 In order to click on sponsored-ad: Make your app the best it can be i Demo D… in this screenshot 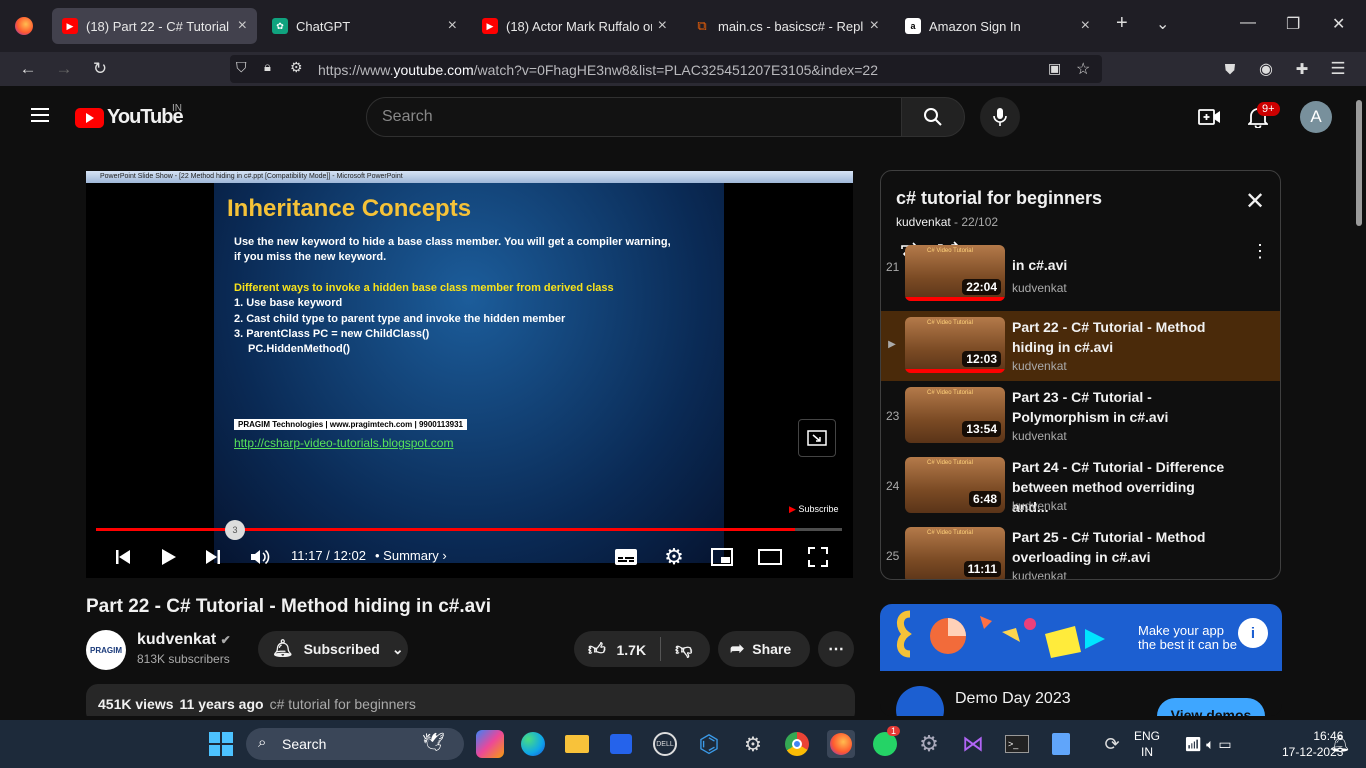, I will do `click(1081, 660)`.